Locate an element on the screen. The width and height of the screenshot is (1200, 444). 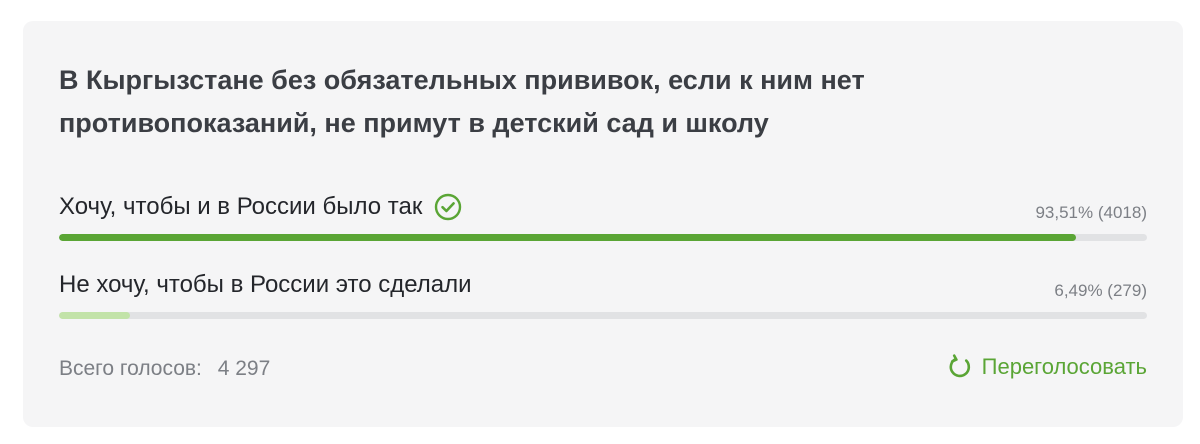
check-circle-icon is located at coordinates (448, 207).